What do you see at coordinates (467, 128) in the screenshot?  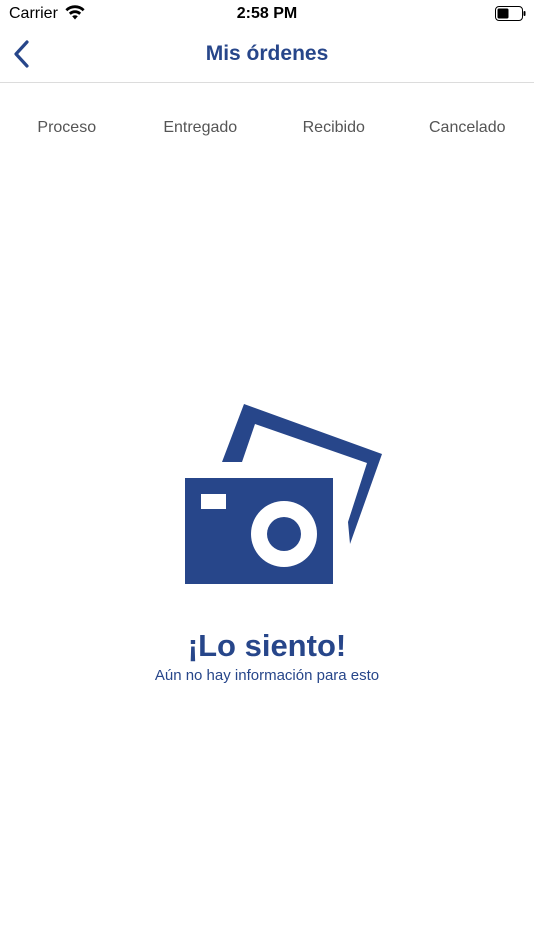 I see `tab-cancelado: Cancelado` at bounding box center [467, 128].